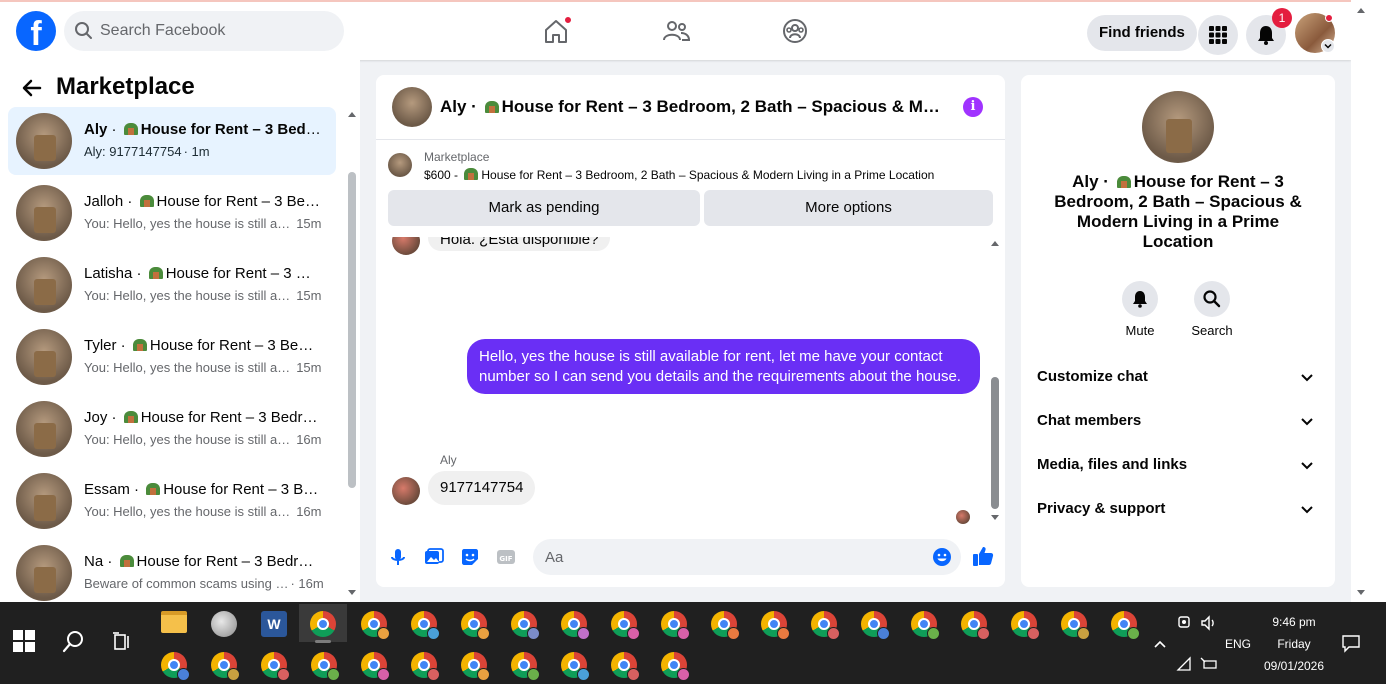  What do you see at coordinates (32, 88) in the screenshot?
I see `back-arrow-icon` at bounding box center [32, 88].